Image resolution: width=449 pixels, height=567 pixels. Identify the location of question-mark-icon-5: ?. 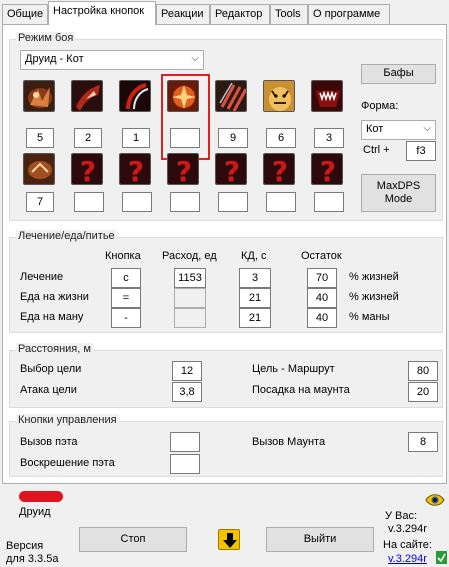
(231, 169).